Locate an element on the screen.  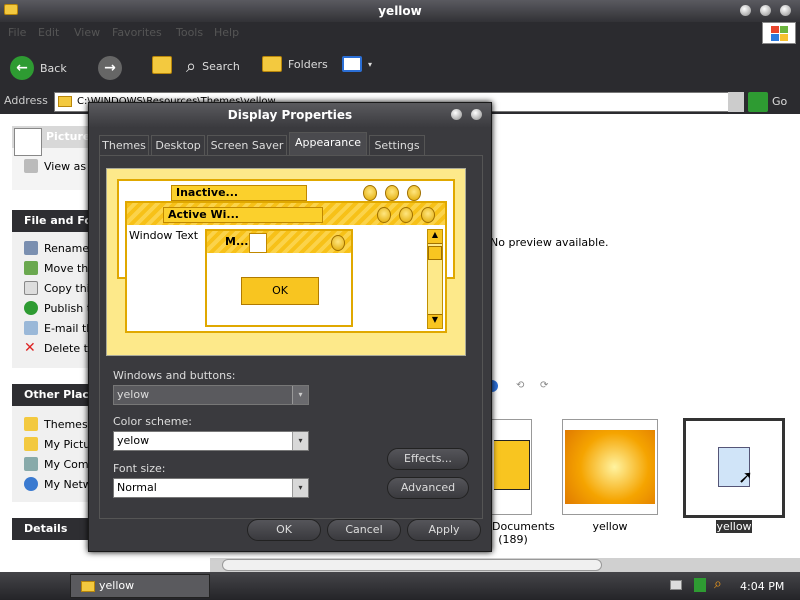
font-size-select: Normal ▾ is located at coordinates (211, 488).